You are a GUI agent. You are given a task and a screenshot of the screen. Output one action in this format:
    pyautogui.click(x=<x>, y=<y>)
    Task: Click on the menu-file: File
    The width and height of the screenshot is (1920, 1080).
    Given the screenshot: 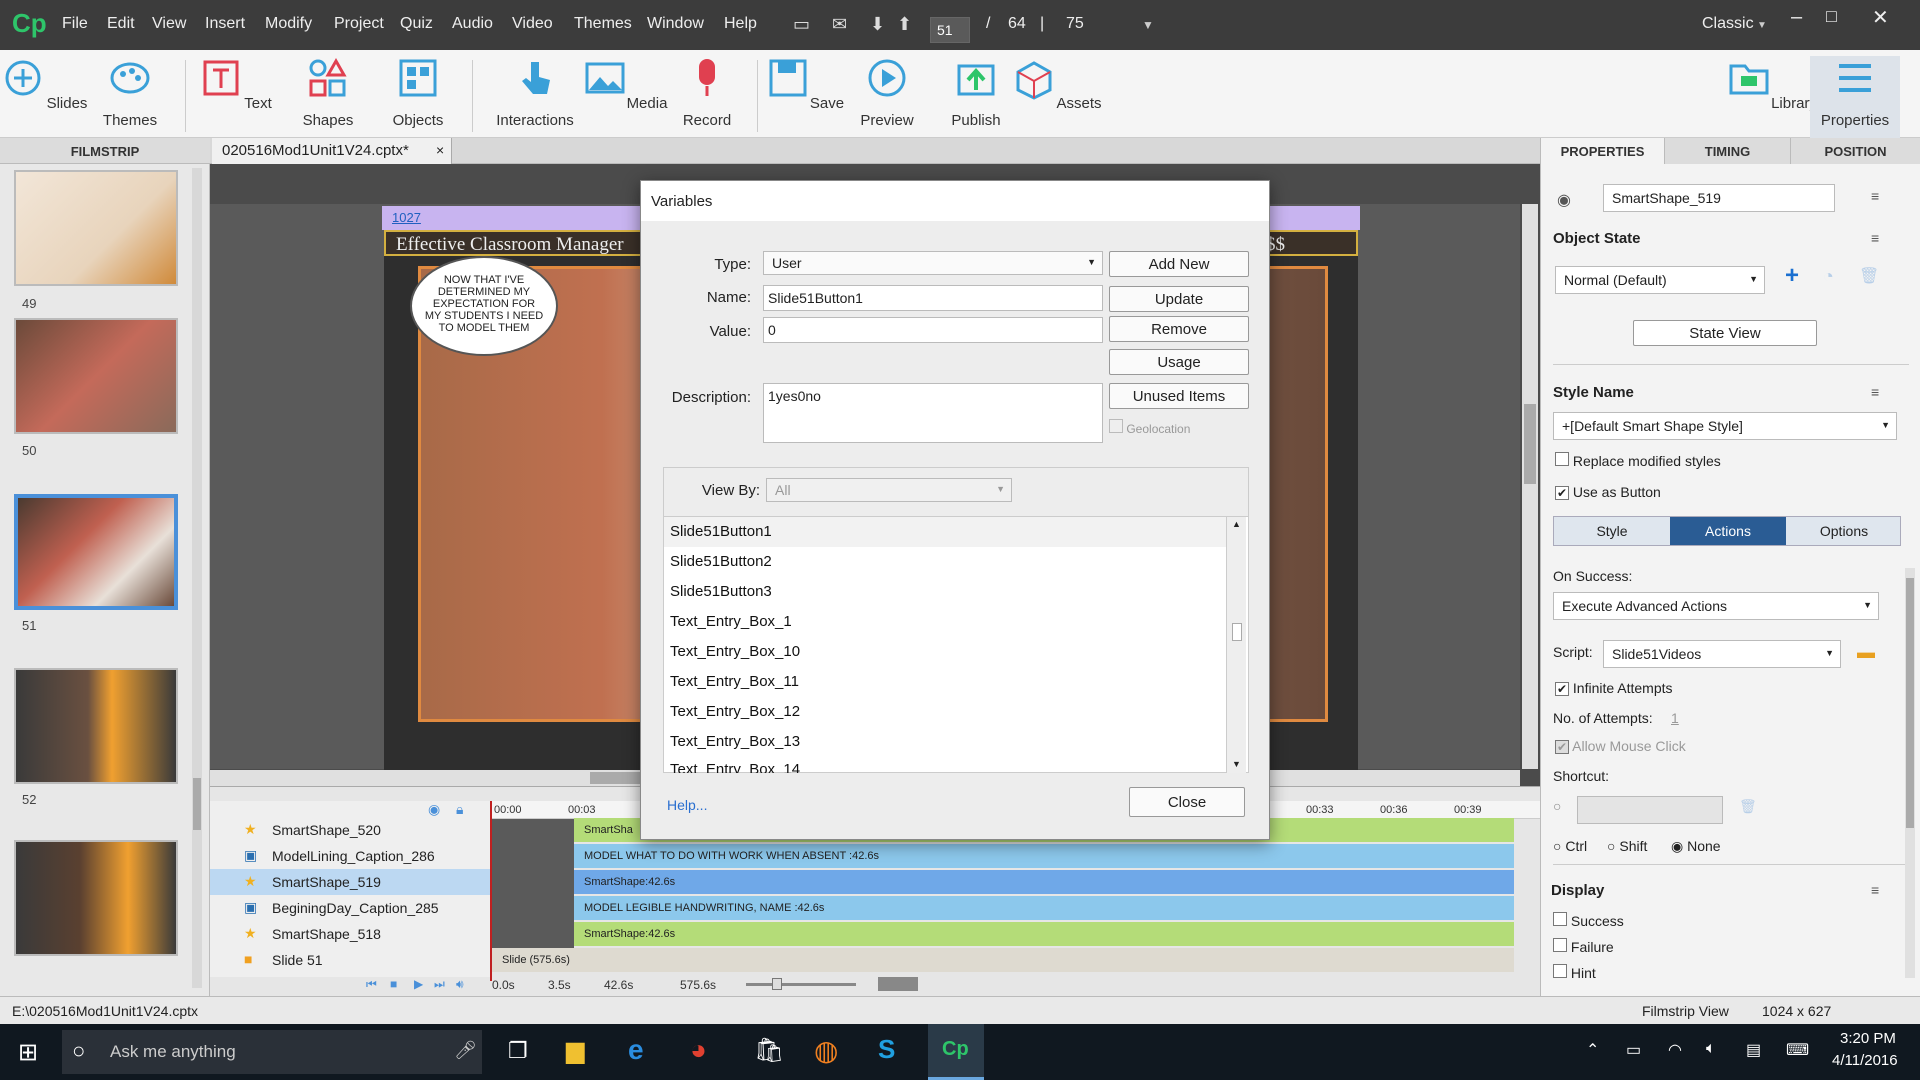 What is the action you would take?
    pyautogui.click(x=75, y=24)
    